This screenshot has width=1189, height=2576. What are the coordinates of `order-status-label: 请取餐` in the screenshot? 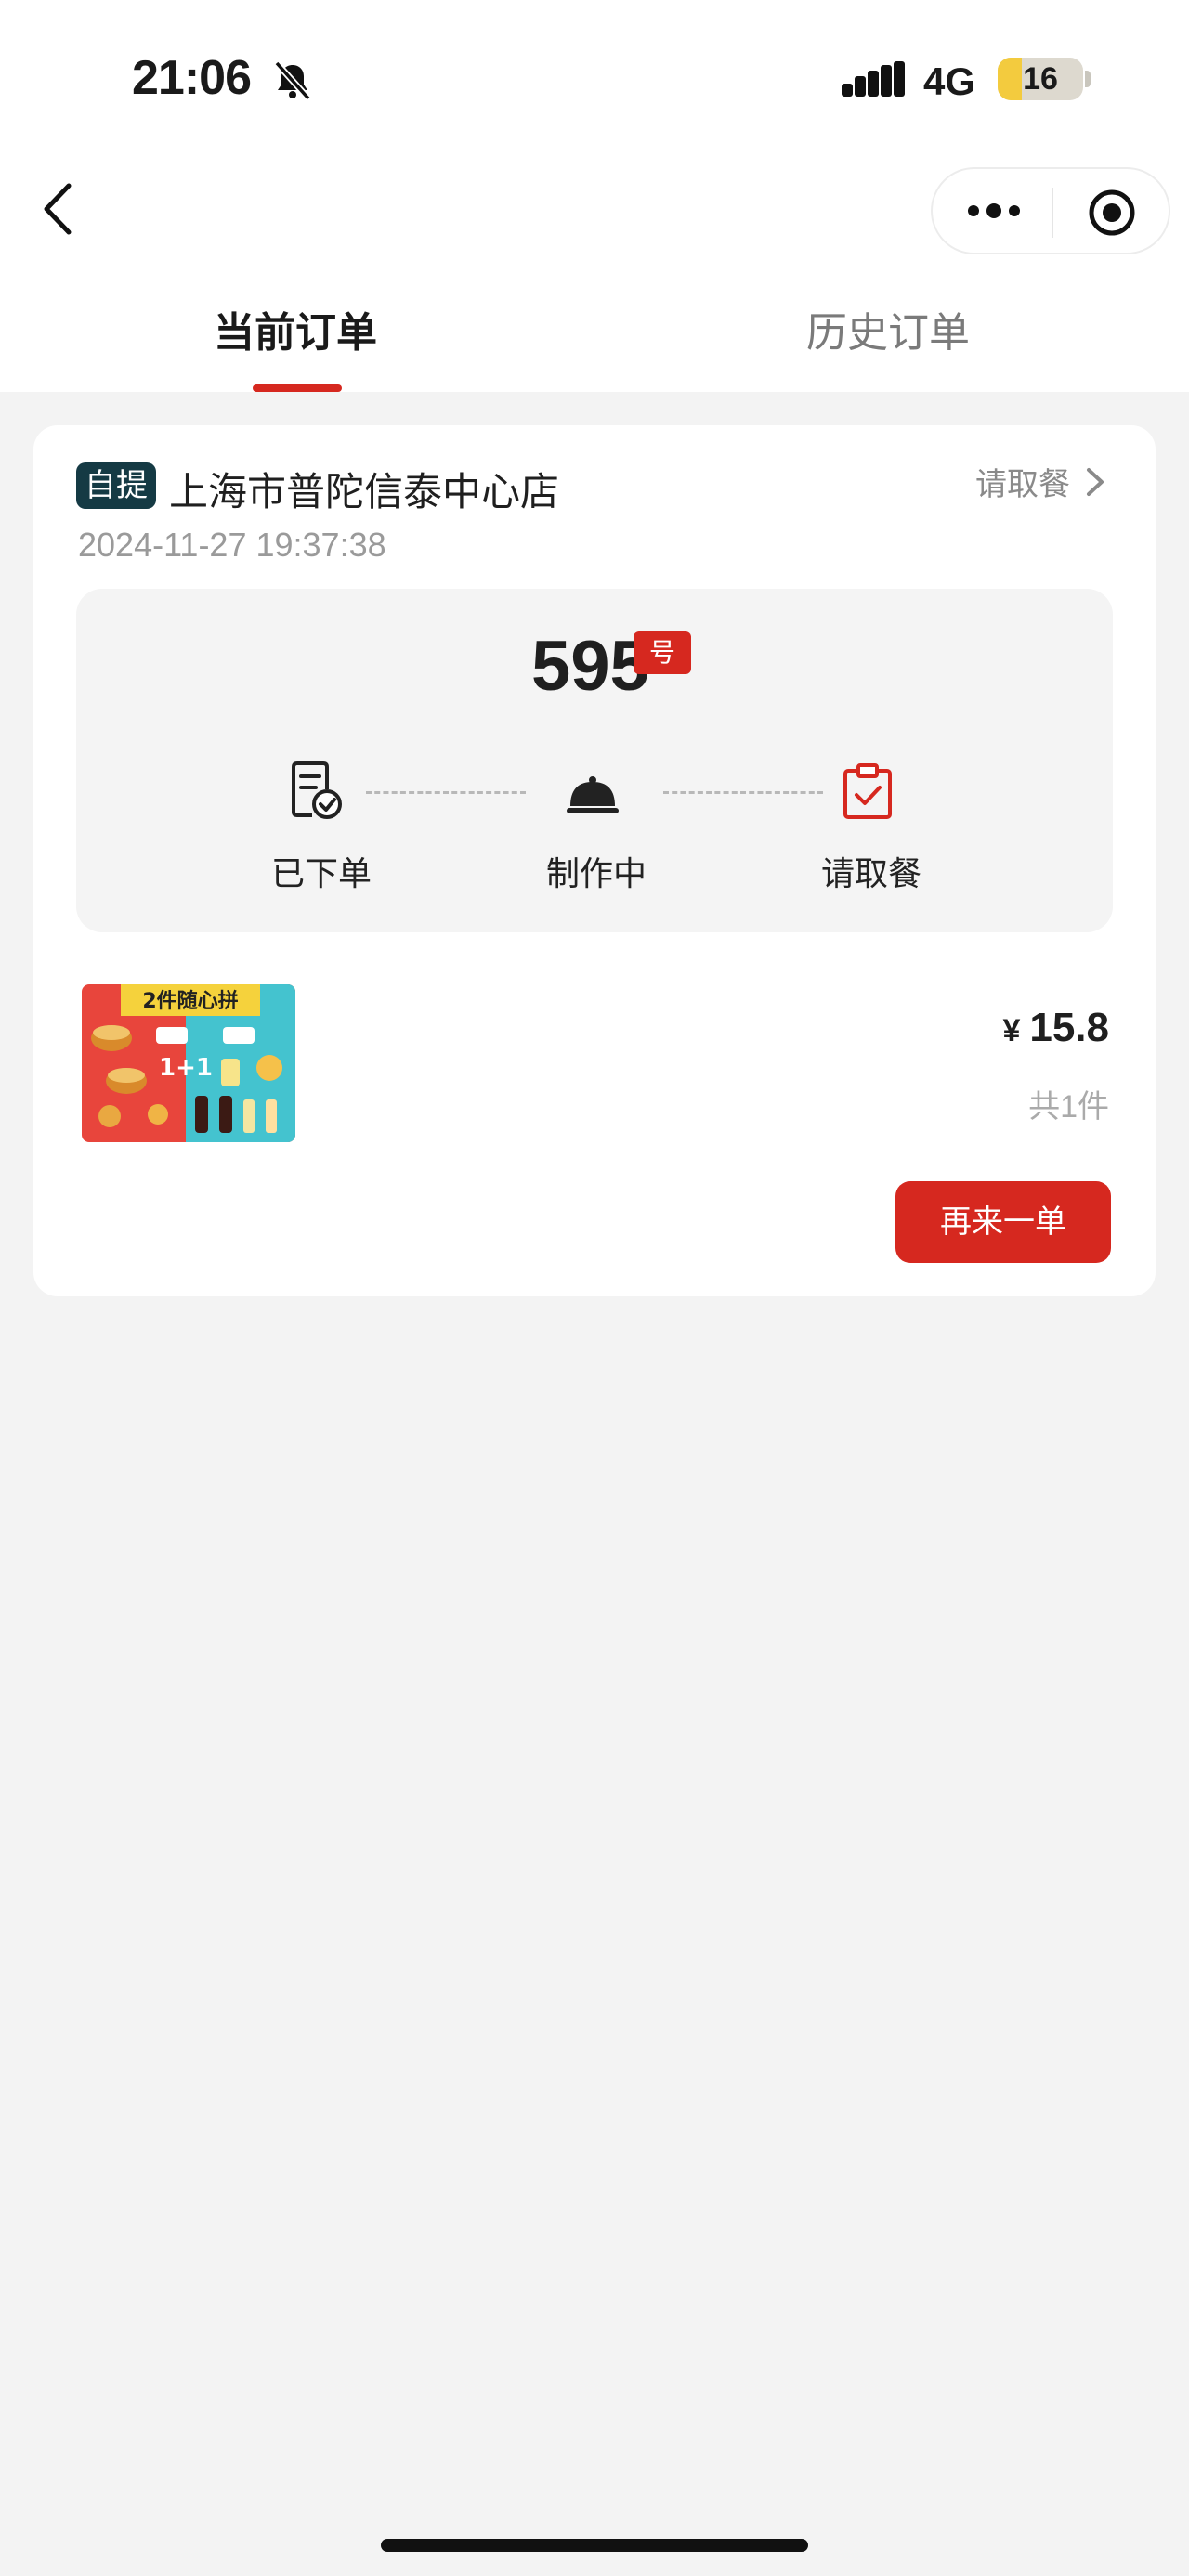 It's located at (1022, 485).